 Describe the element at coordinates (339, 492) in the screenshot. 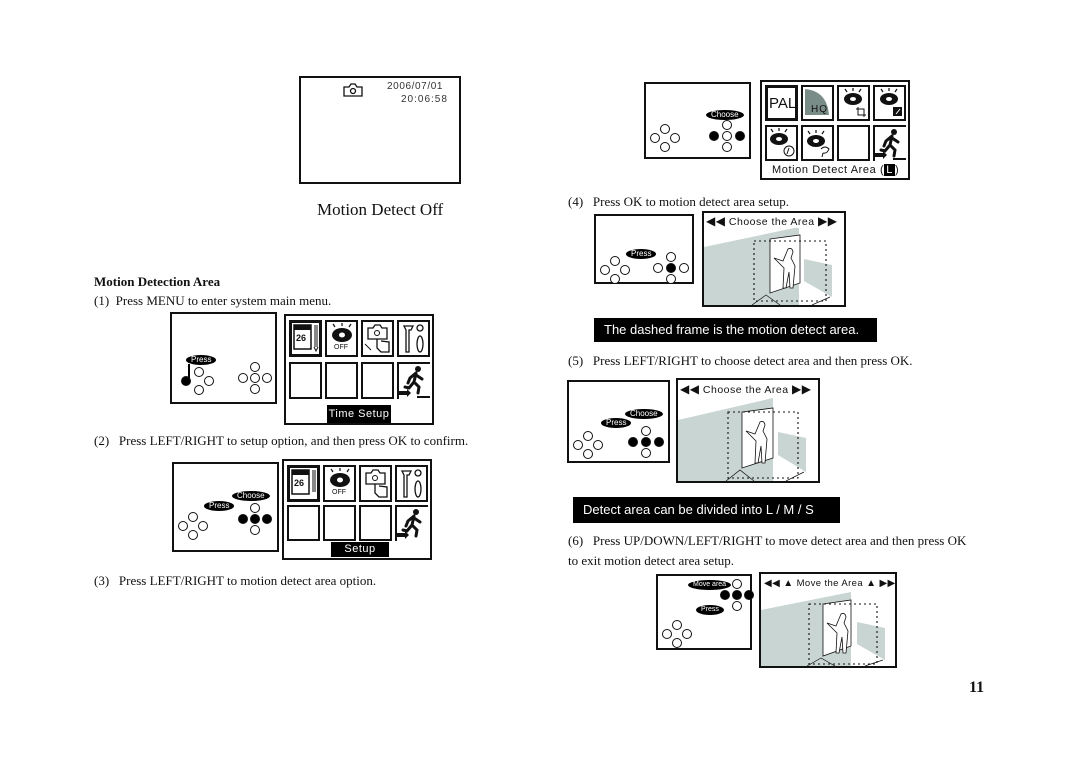

I see `off-label: OFF` at that location.